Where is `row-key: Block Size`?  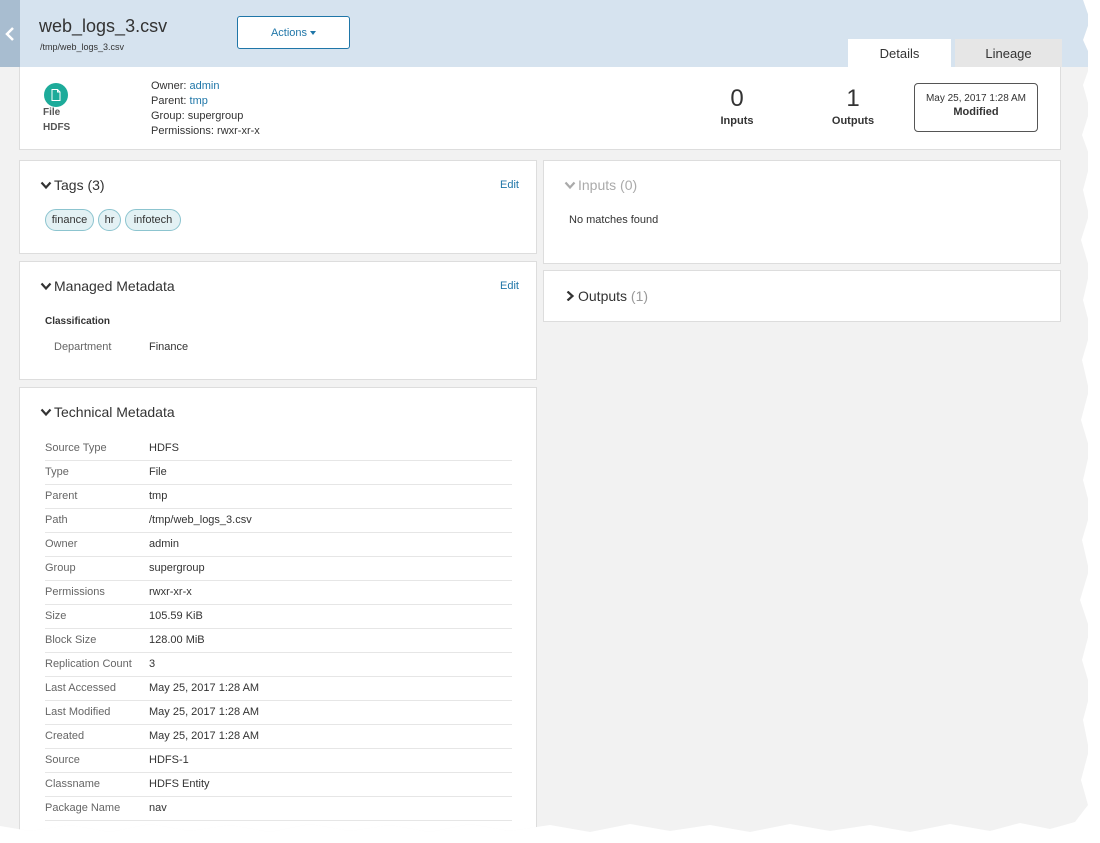
row-key: Block Size is located at coordinates (97, 640).